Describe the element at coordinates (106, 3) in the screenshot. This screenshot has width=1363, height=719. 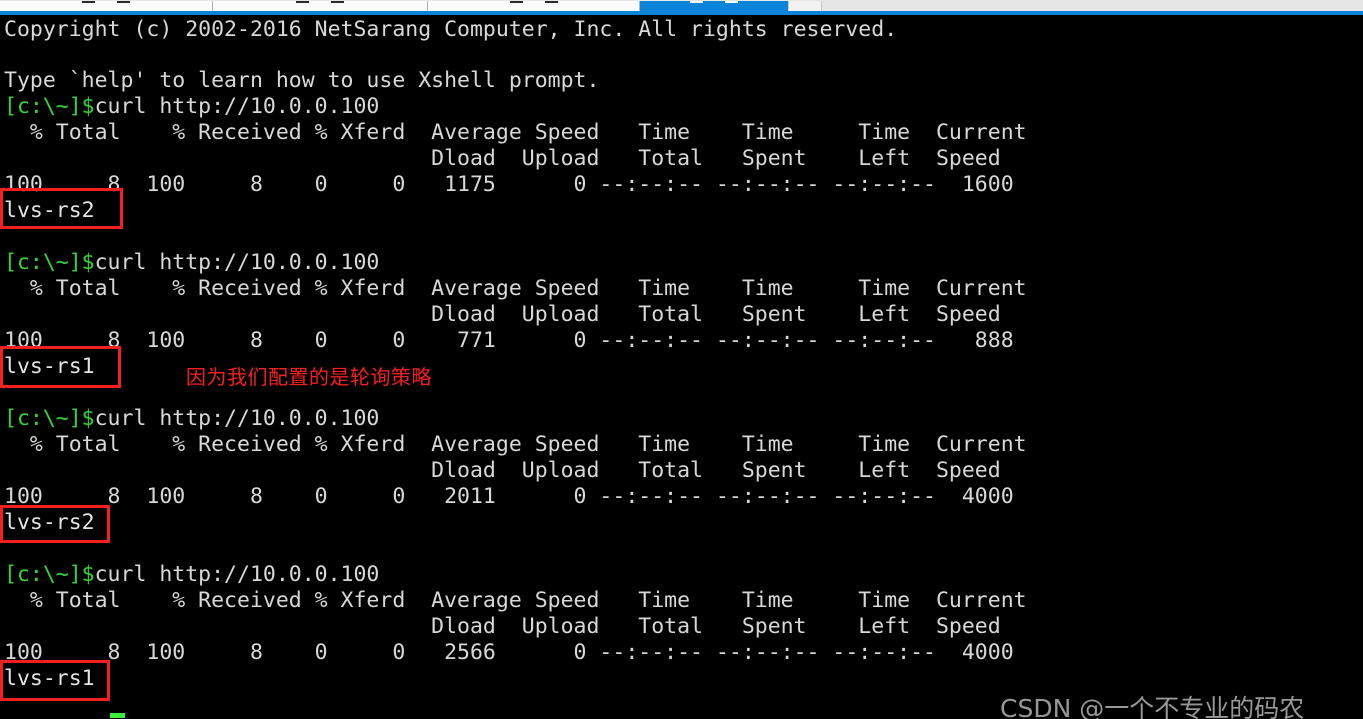
I see `tab-1-label-row` at that location.